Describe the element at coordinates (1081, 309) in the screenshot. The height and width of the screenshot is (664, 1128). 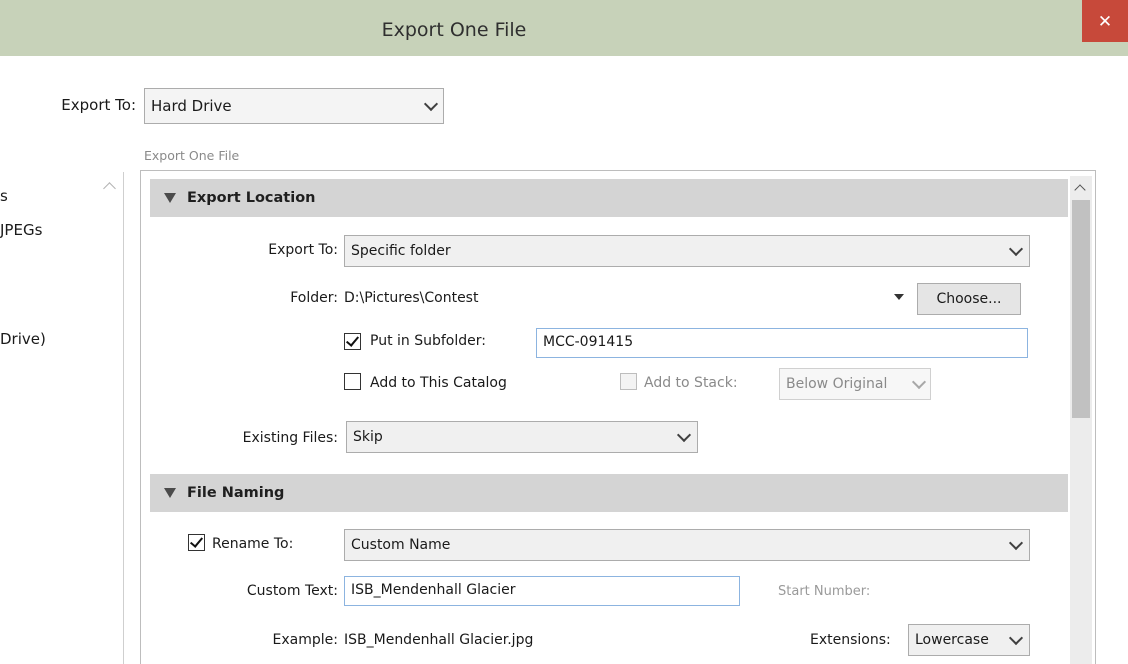
I see `scrollbar-thumb` at that location.